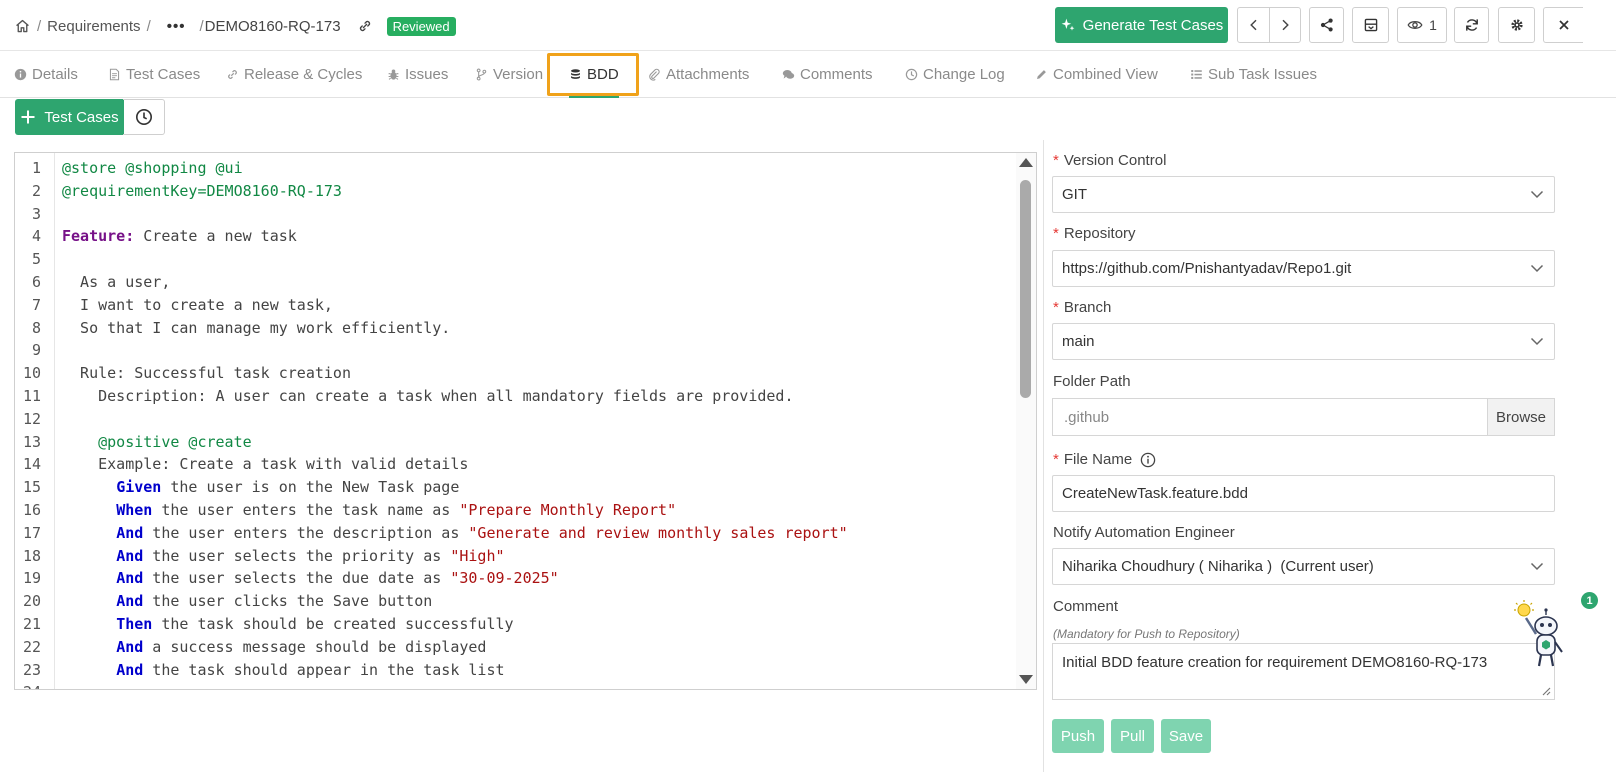  What do you see at coordinates (31, 646) in the screenshot?
I see `line-number: 22` at bounding box center [31, 646].